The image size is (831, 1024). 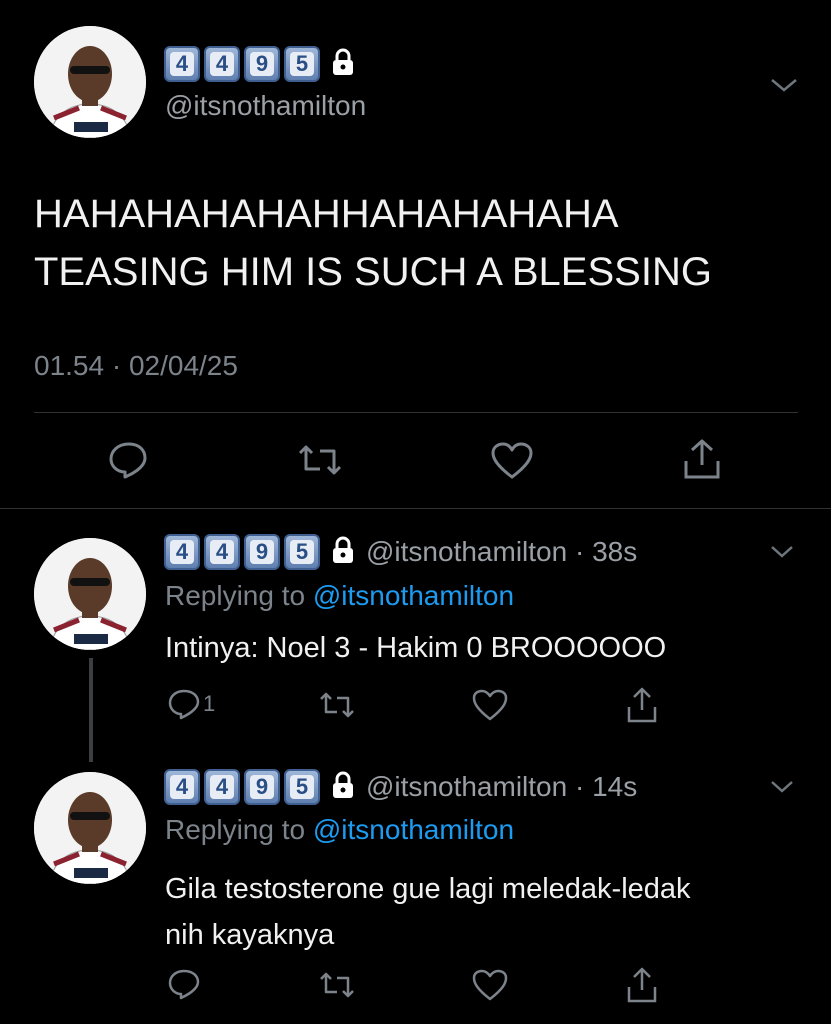 What do you see at coordinates (425, 986) in the screenshot?
I see `reply-action-bar` at bounding box center [425, 986].